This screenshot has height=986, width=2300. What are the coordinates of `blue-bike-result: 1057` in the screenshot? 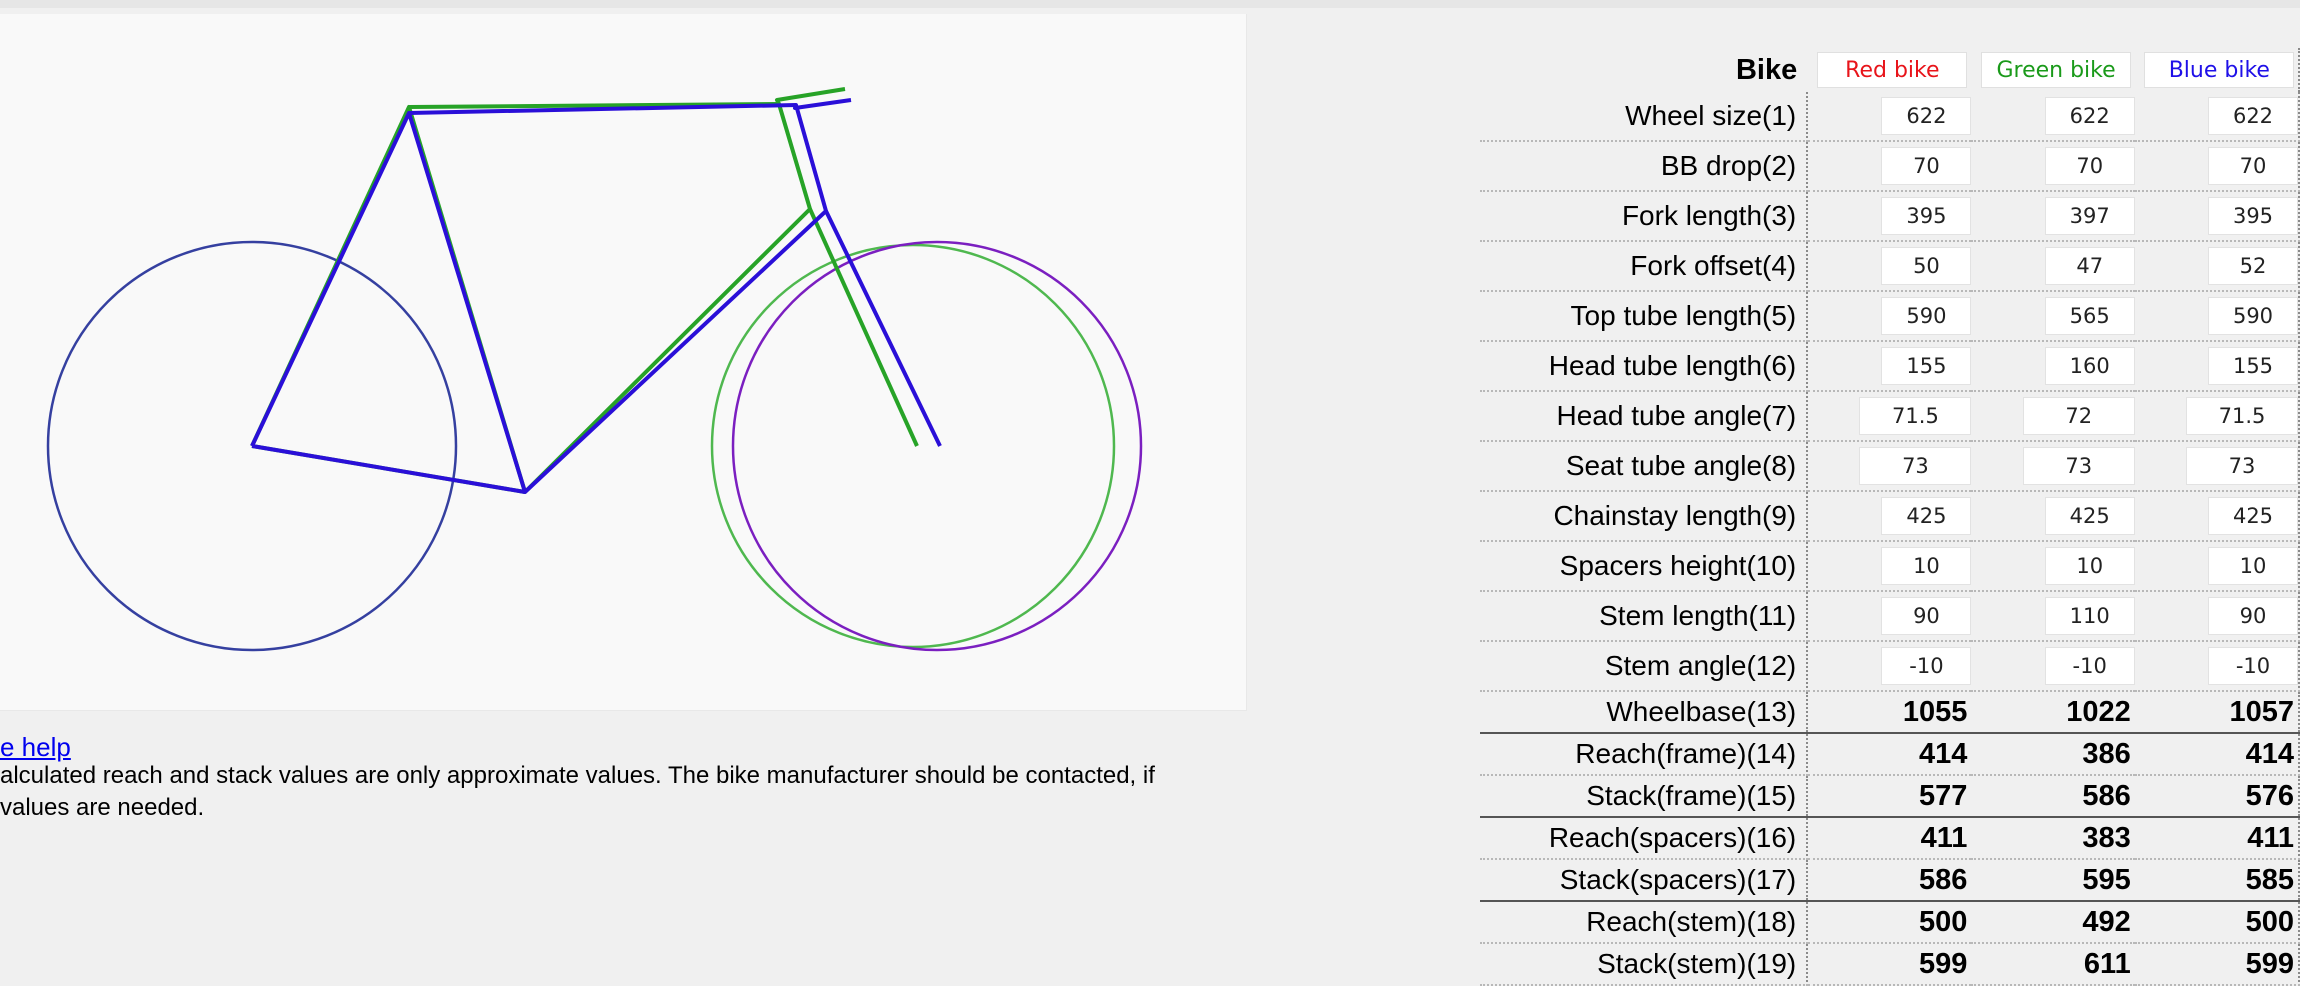 It's located at (2217, 712).